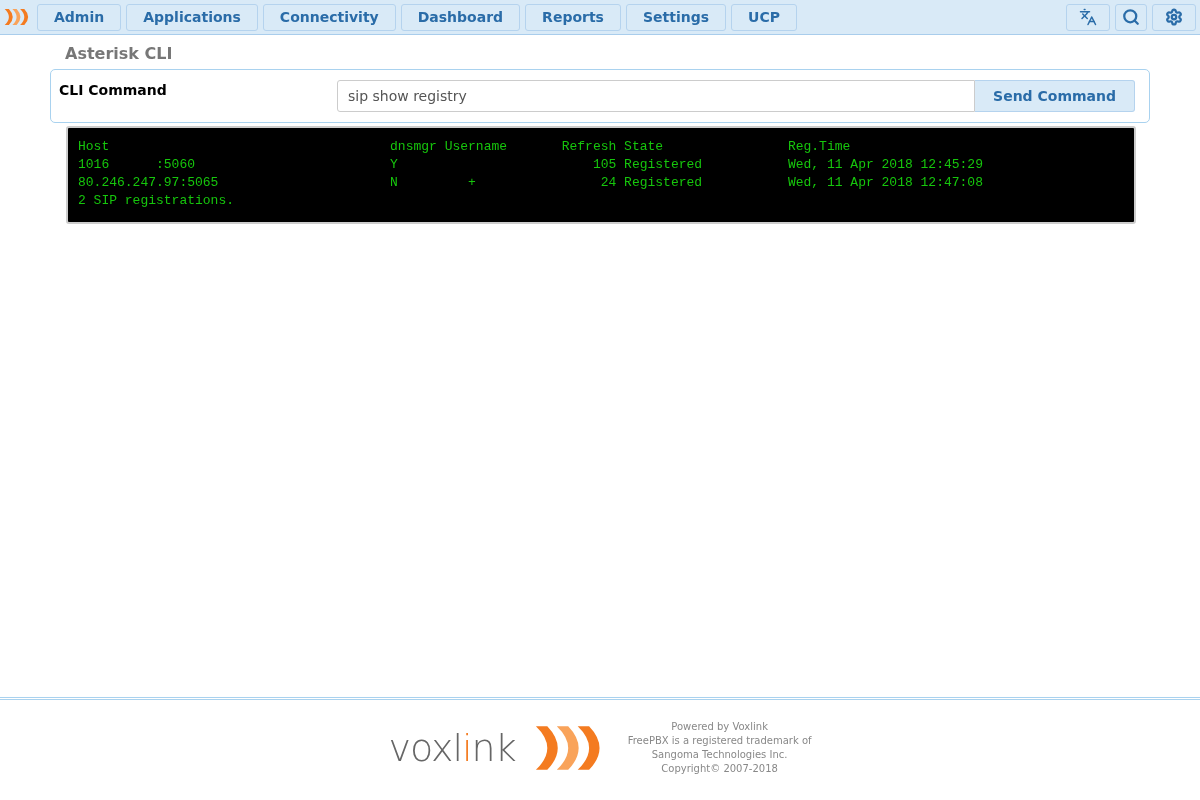 Image resolution: width=1200 pixels, height=800 pixels. I want to click on settings-button, so click(1174, 17).